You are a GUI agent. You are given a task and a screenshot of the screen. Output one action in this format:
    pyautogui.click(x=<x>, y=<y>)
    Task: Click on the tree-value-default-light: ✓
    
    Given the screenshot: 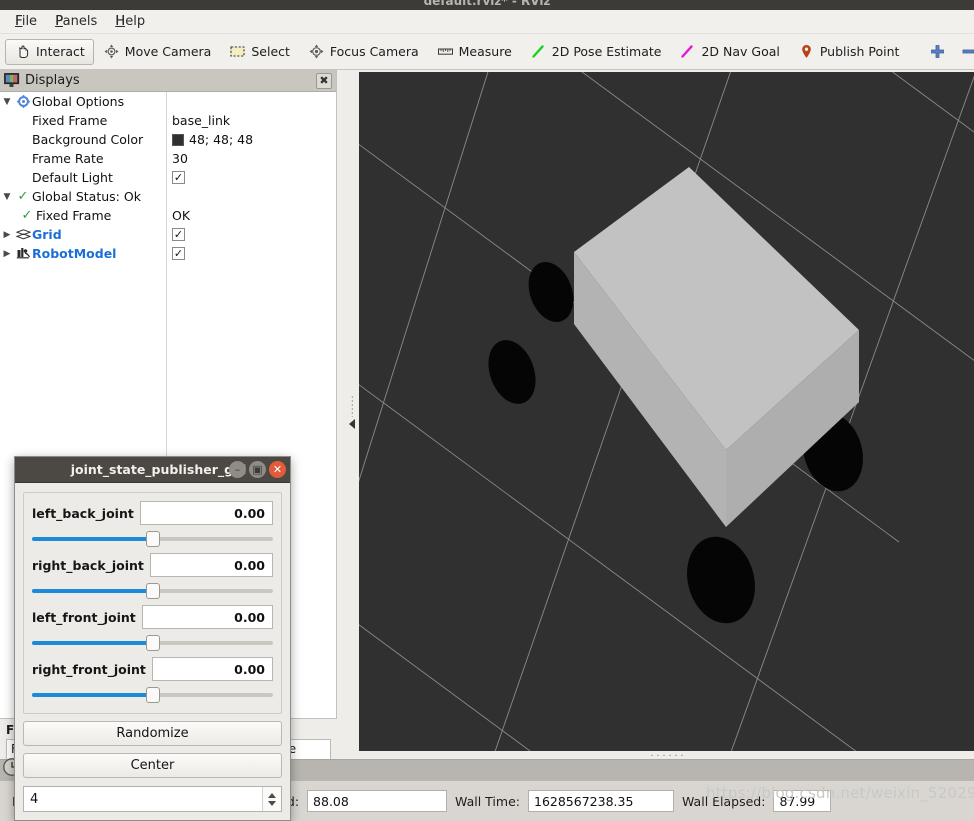 What is the action you would take?
    pyautogui.click(x=178, y=177)
    